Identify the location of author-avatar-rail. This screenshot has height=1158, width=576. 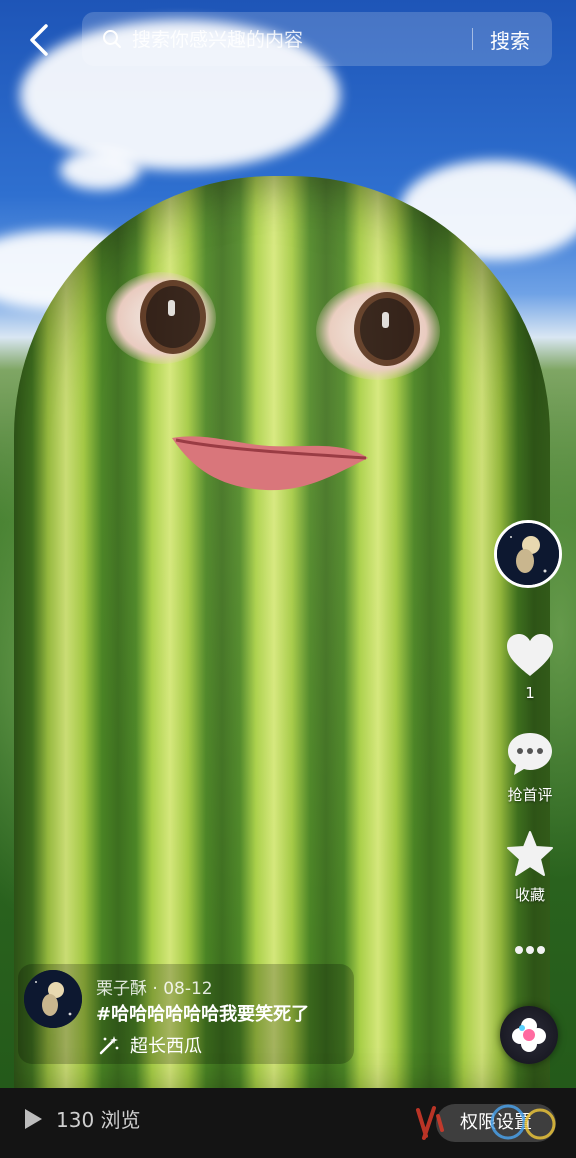
(528, 554).